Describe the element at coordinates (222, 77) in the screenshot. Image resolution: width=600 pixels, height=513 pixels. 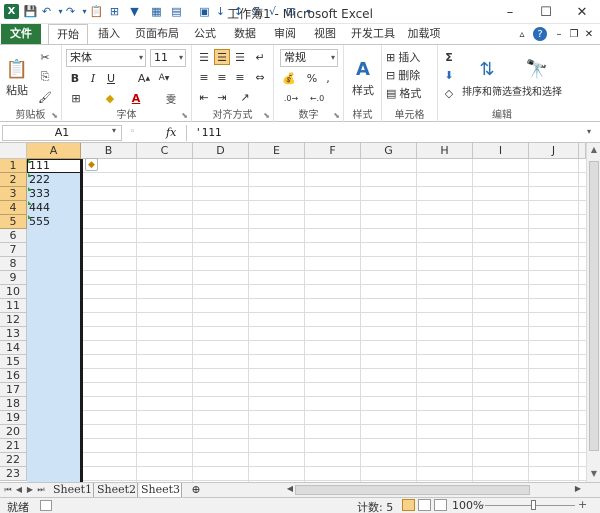
I see `align-center-icon: ≡` at that location.